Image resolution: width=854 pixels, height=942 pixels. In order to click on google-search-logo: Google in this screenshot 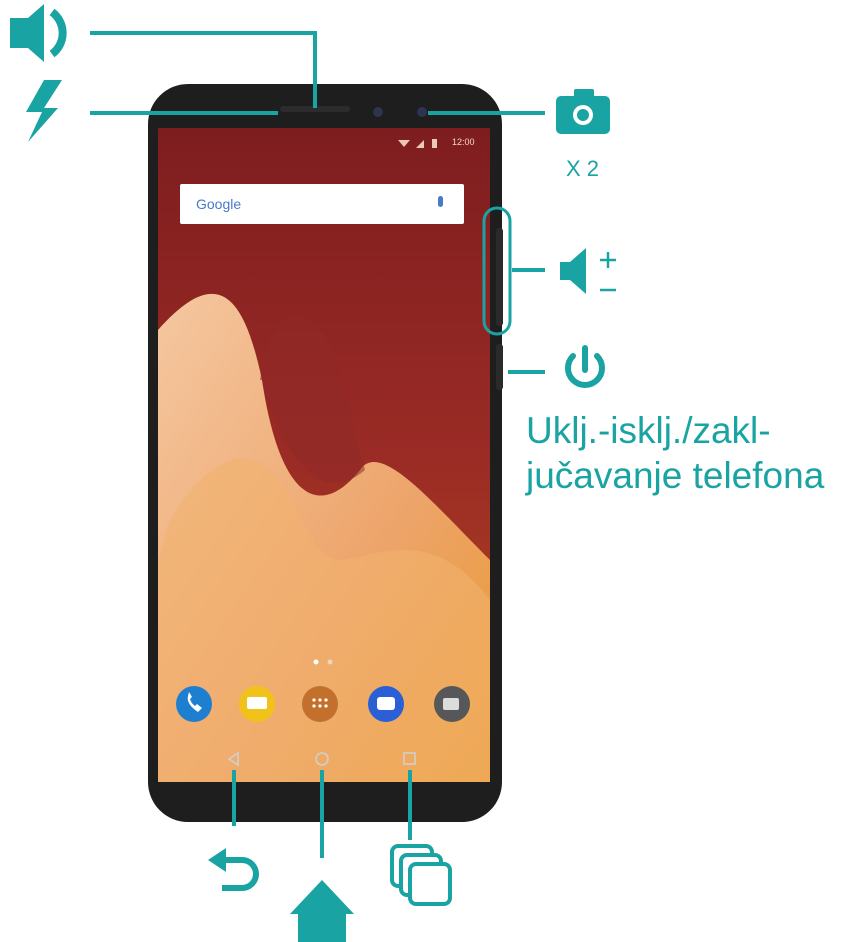, I will do `click(219, 204)`.